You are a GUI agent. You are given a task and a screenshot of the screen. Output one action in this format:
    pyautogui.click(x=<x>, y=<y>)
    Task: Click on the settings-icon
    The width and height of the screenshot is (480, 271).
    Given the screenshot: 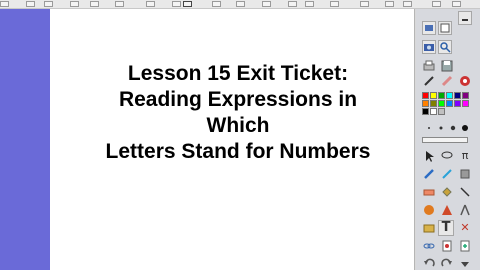 What is the action you would take?
    pyautogui.click(x=429, y=28)
    